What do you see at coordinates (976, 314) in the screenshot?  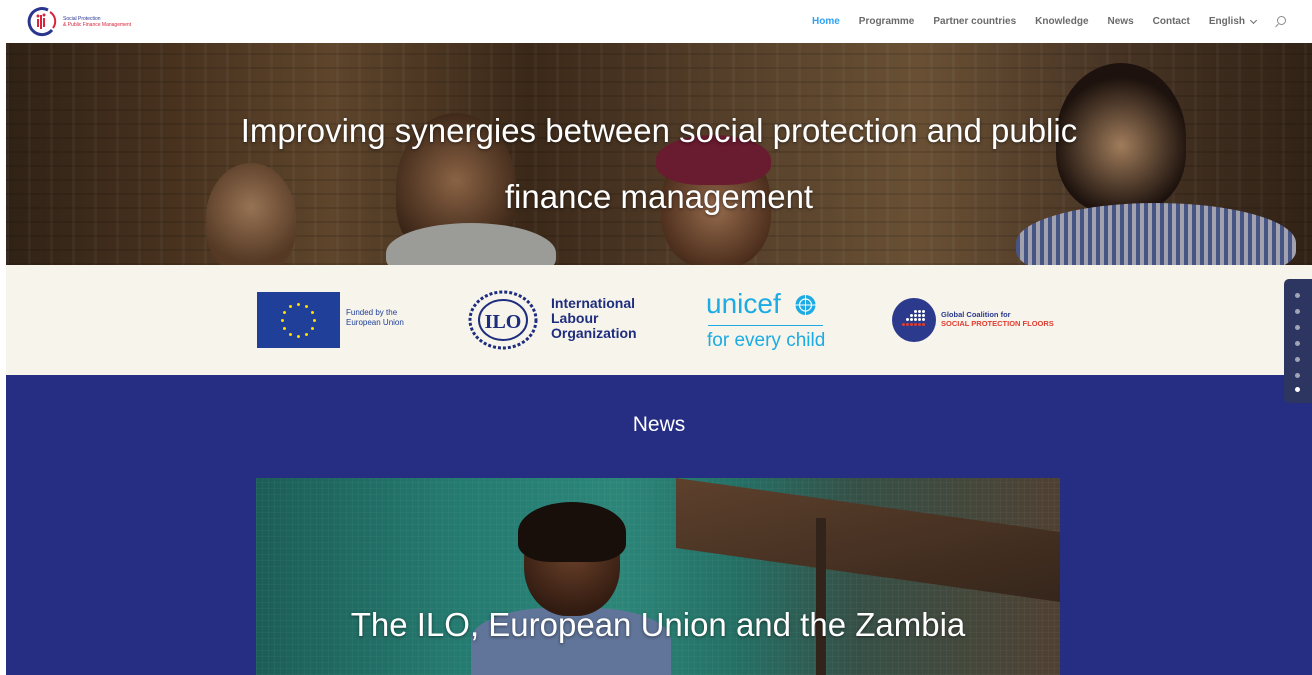 I see `global-coalition-line-1: Global Coalition for` at bounding box center [976, 314].